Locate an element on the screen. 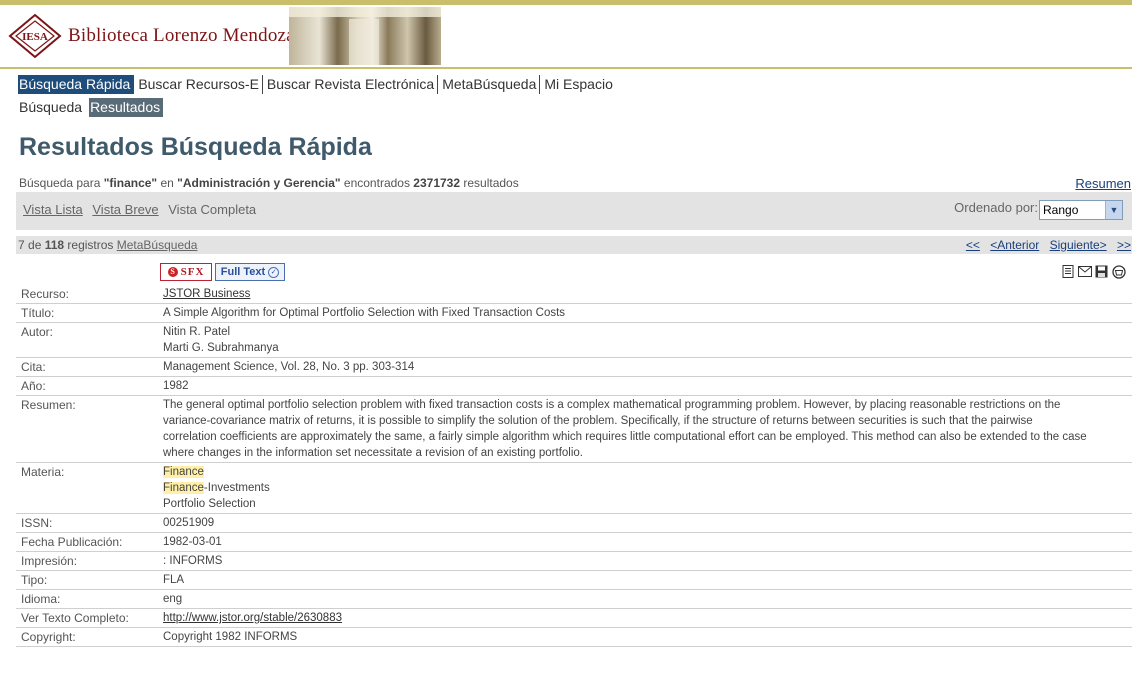 This screenshot has height=688, width=1132. save-icon is located at coordinates (1101, 271).